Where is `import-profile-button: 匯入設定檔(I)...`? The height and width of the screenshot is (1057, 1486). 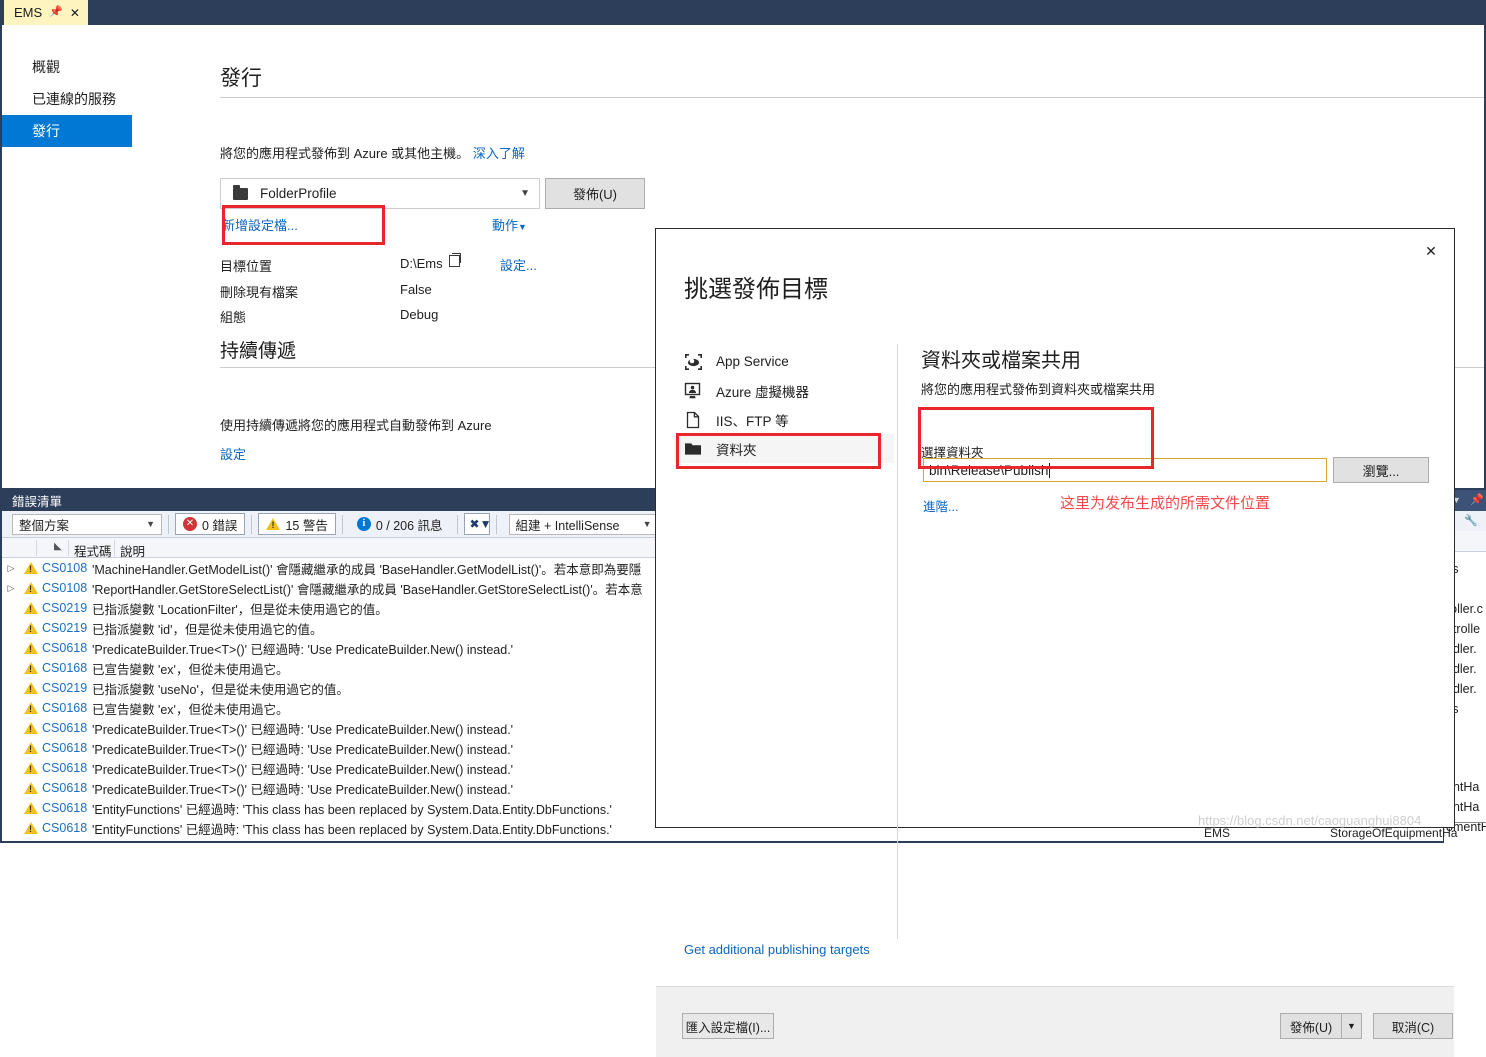
import-profile-button: 匯入設定檔(I)... is located at coordinates (728, 1026).